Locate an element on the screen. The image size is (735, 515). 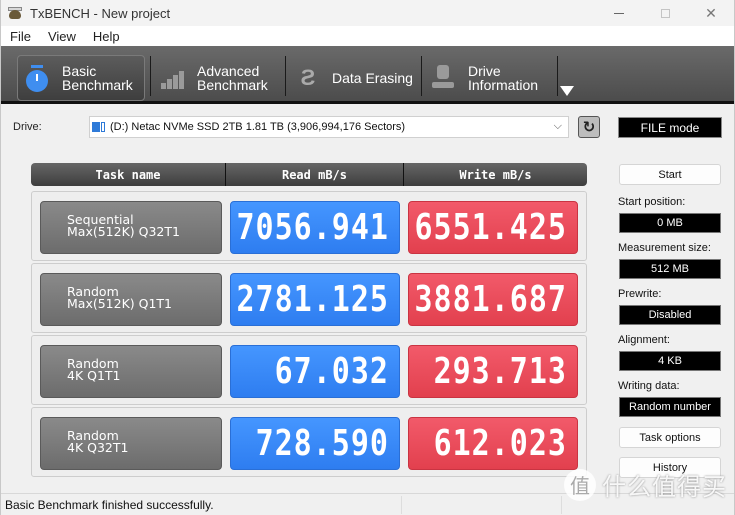
chevron-down-icon: ⌵ is located at coordinates (557, 126).